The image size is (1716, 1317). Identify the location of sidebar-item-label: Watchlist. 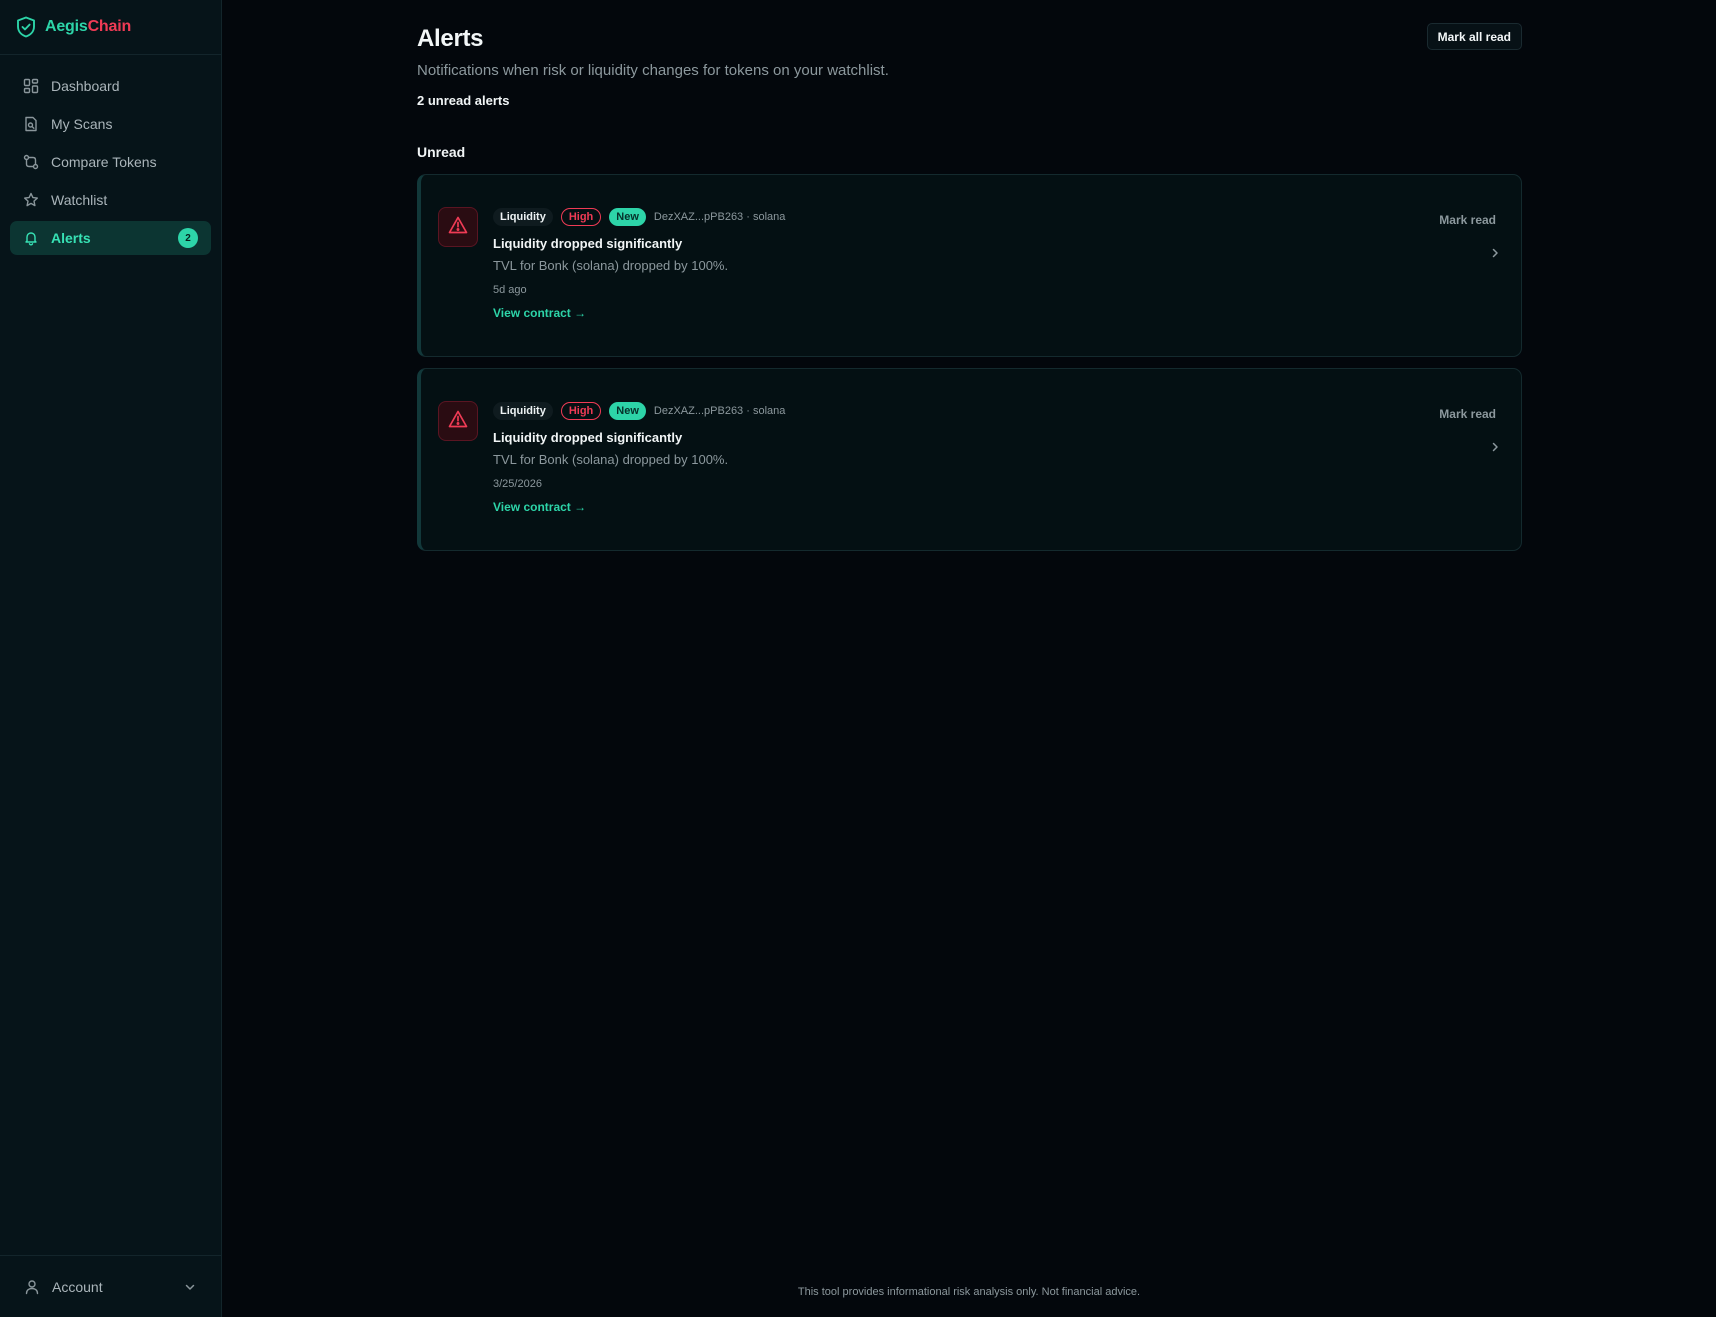
(79, 200).